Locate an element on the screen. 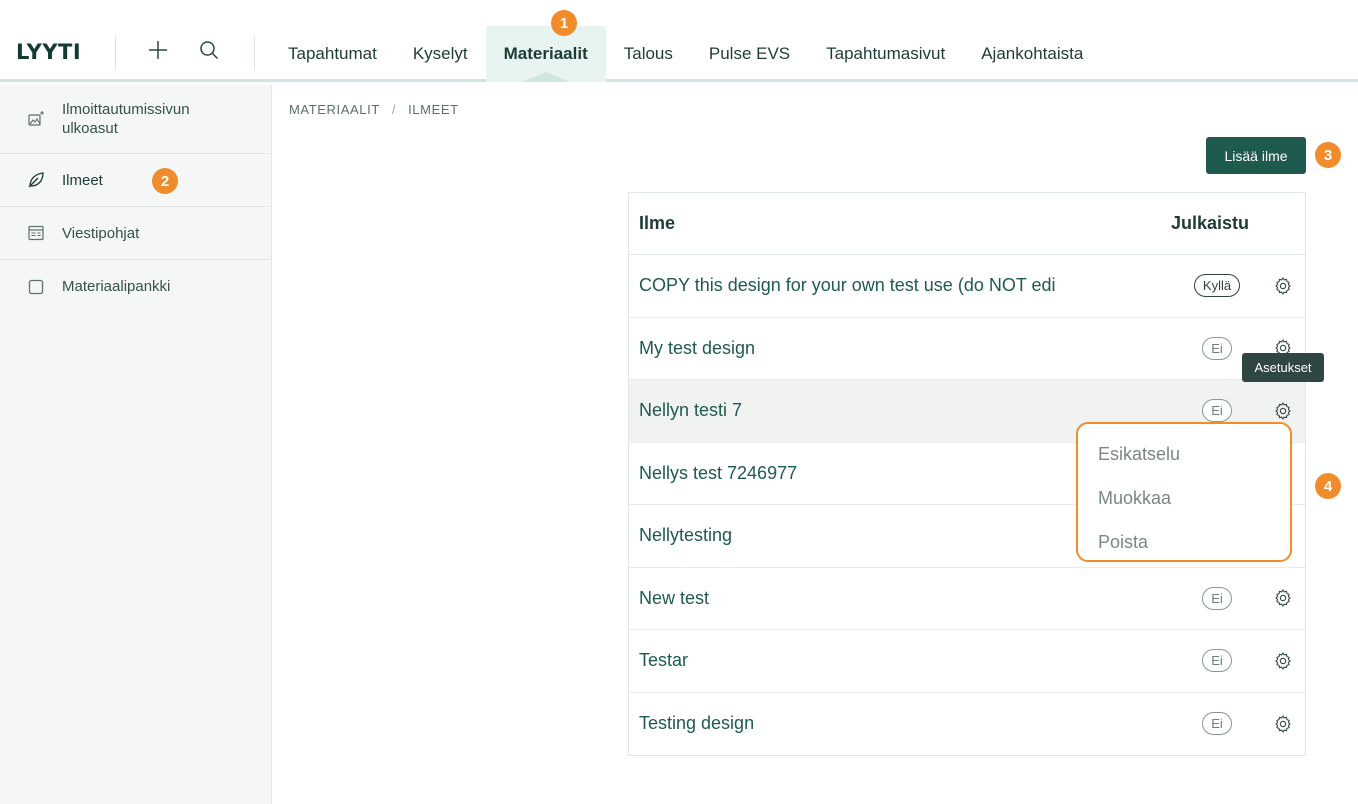 This screenshot has width=1358, height=804. published-badge: Kyllä is located at coordinates (1217, 286).